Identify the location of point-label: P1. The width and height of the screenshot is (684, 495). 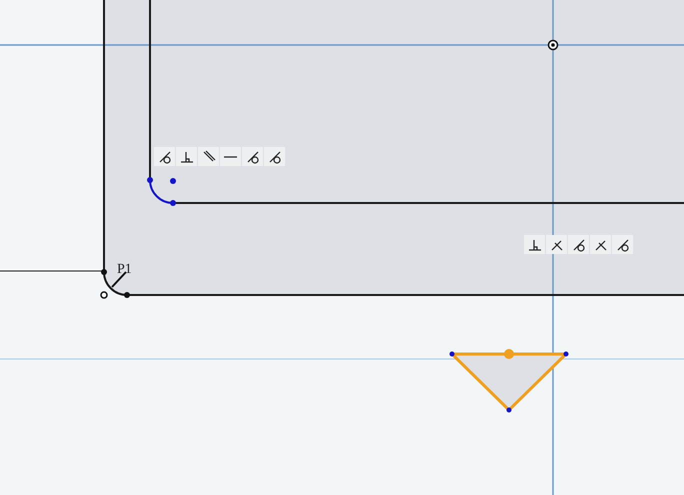
(124, 270).